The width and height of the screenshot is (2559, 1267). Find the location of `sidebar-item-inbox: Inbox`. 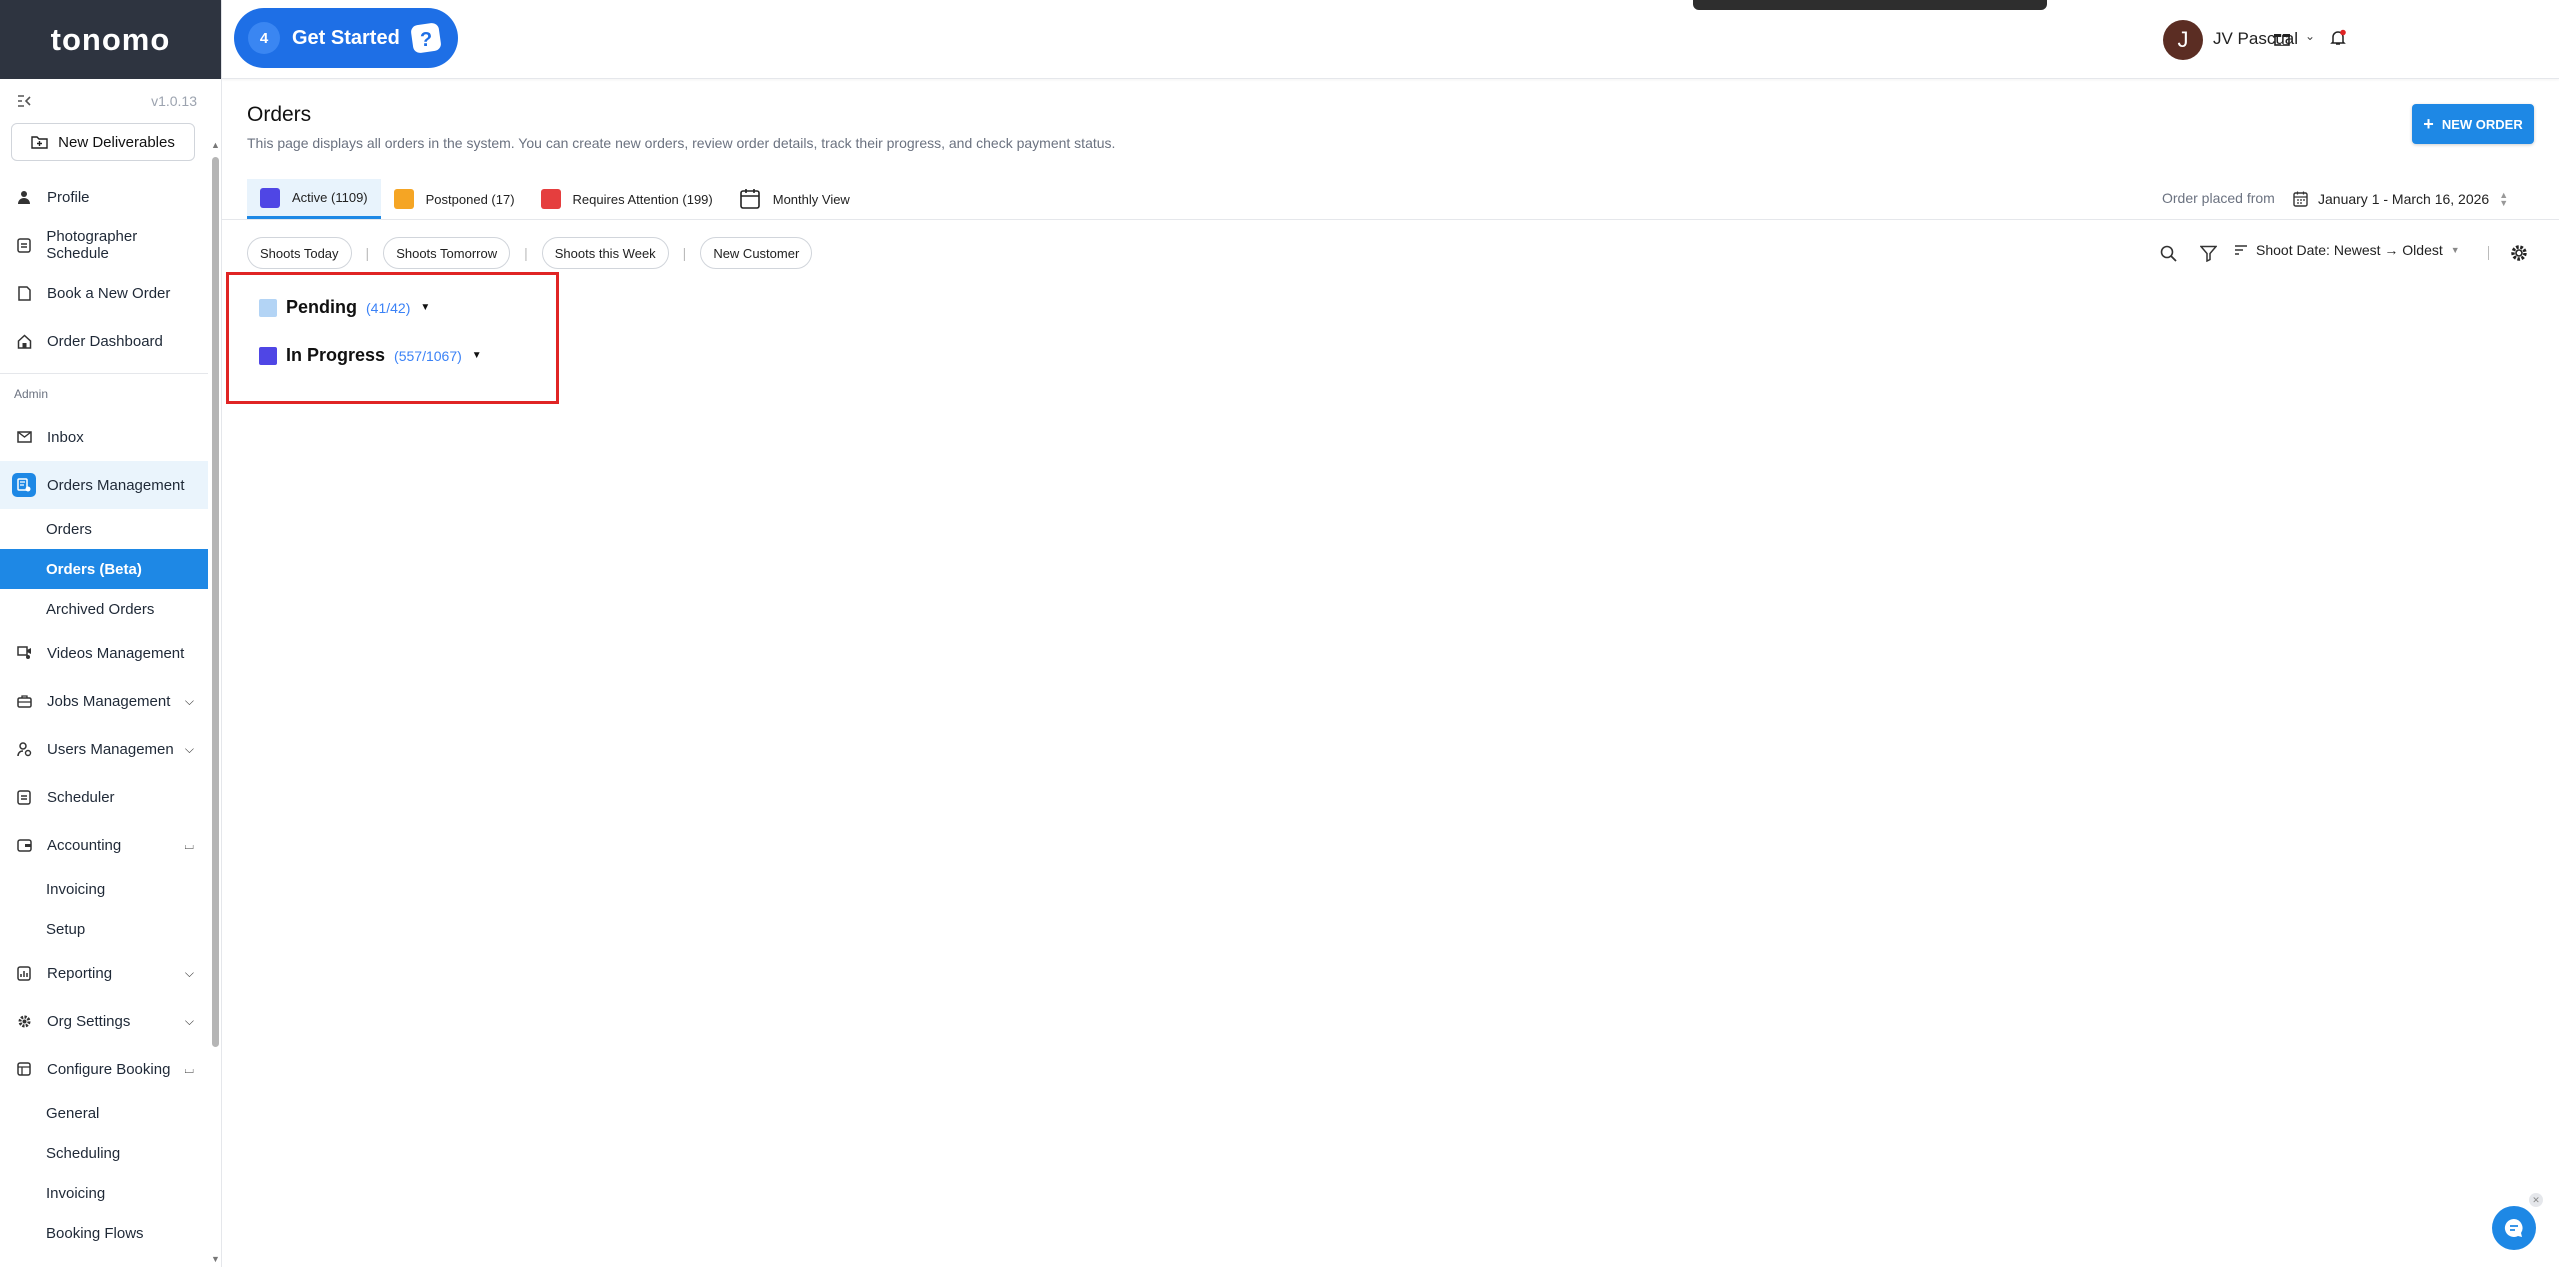

sidebar-item-inbox: Inbox is located at coordinates (104, 437).